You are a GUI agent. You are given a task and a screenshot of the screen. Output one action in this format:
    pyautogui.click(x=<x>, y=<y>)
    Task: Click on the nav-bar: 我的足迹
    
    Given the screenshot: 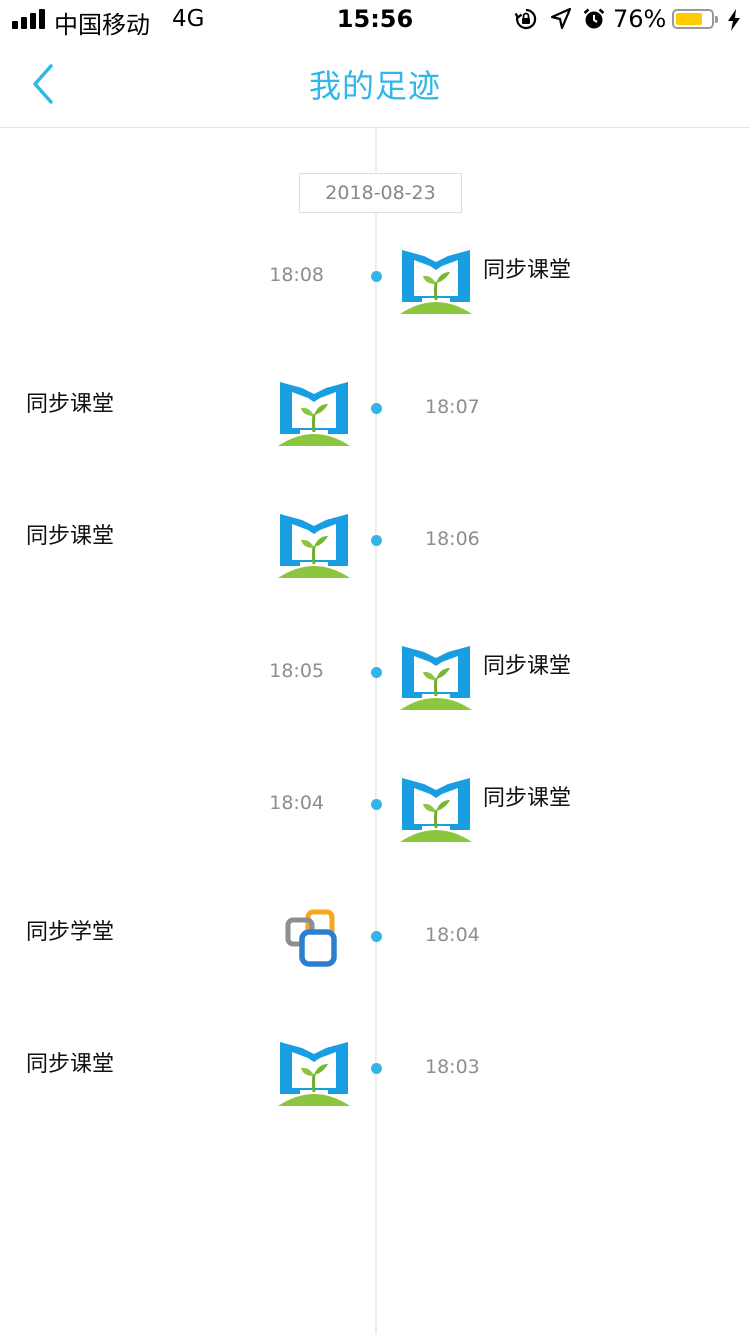 What is the action you would take?
    pyautogui.click(x=375, y=84)
    